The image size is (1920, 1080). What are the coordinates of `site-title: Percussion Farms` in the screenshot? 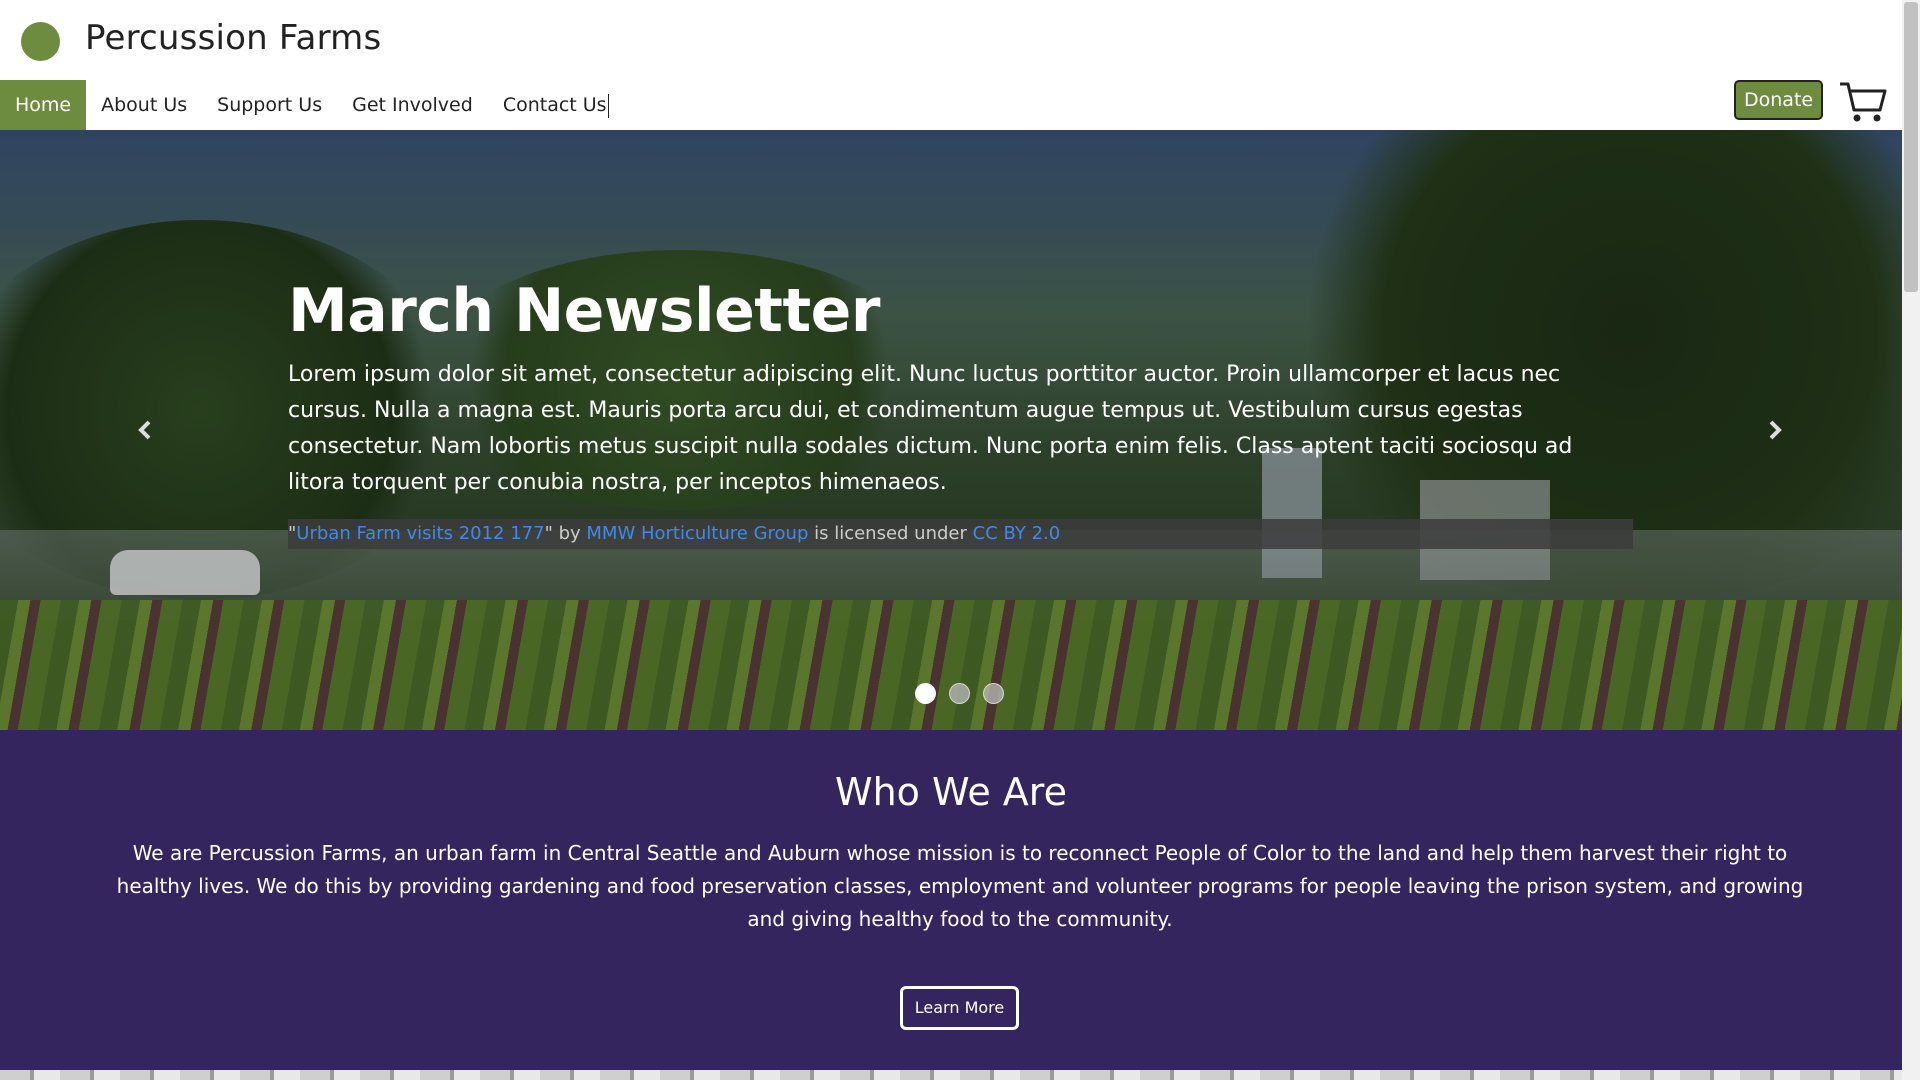 It's located at (233, 38).